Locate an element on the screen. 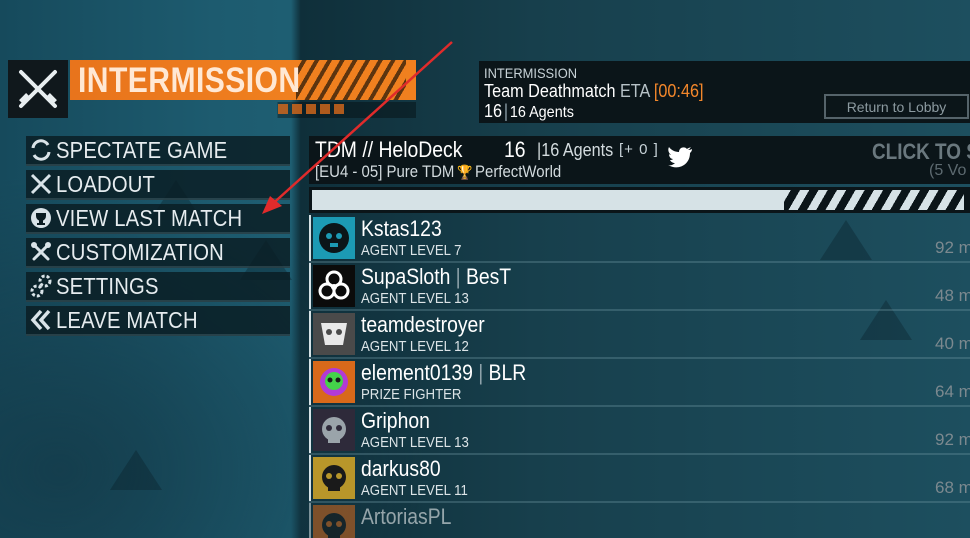  settings-button: SETTINGS is located at coordinates (158, 287).